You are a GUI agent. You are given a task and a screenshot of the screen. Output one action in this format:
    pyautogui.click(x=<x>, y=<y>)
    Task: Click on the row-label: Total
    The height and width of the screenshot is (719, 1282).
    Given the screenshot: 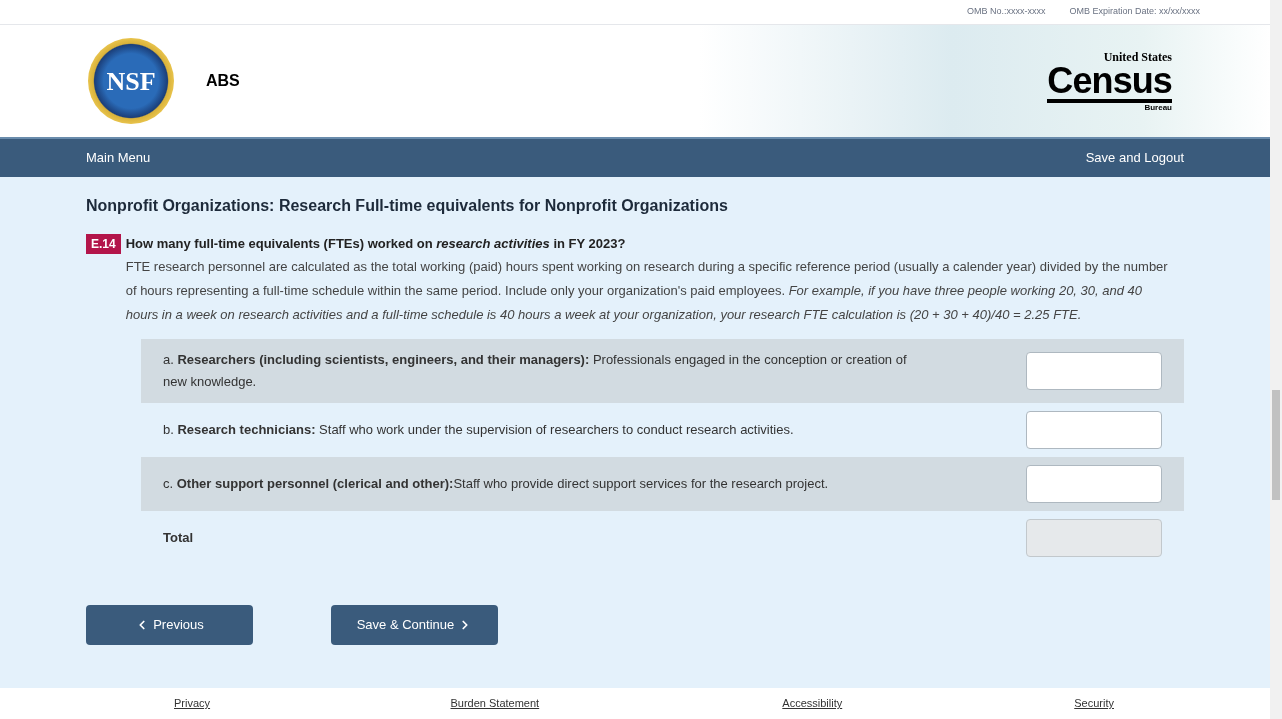 What is the action you would take?
    pyautogui.click(x=179, y=537)
    